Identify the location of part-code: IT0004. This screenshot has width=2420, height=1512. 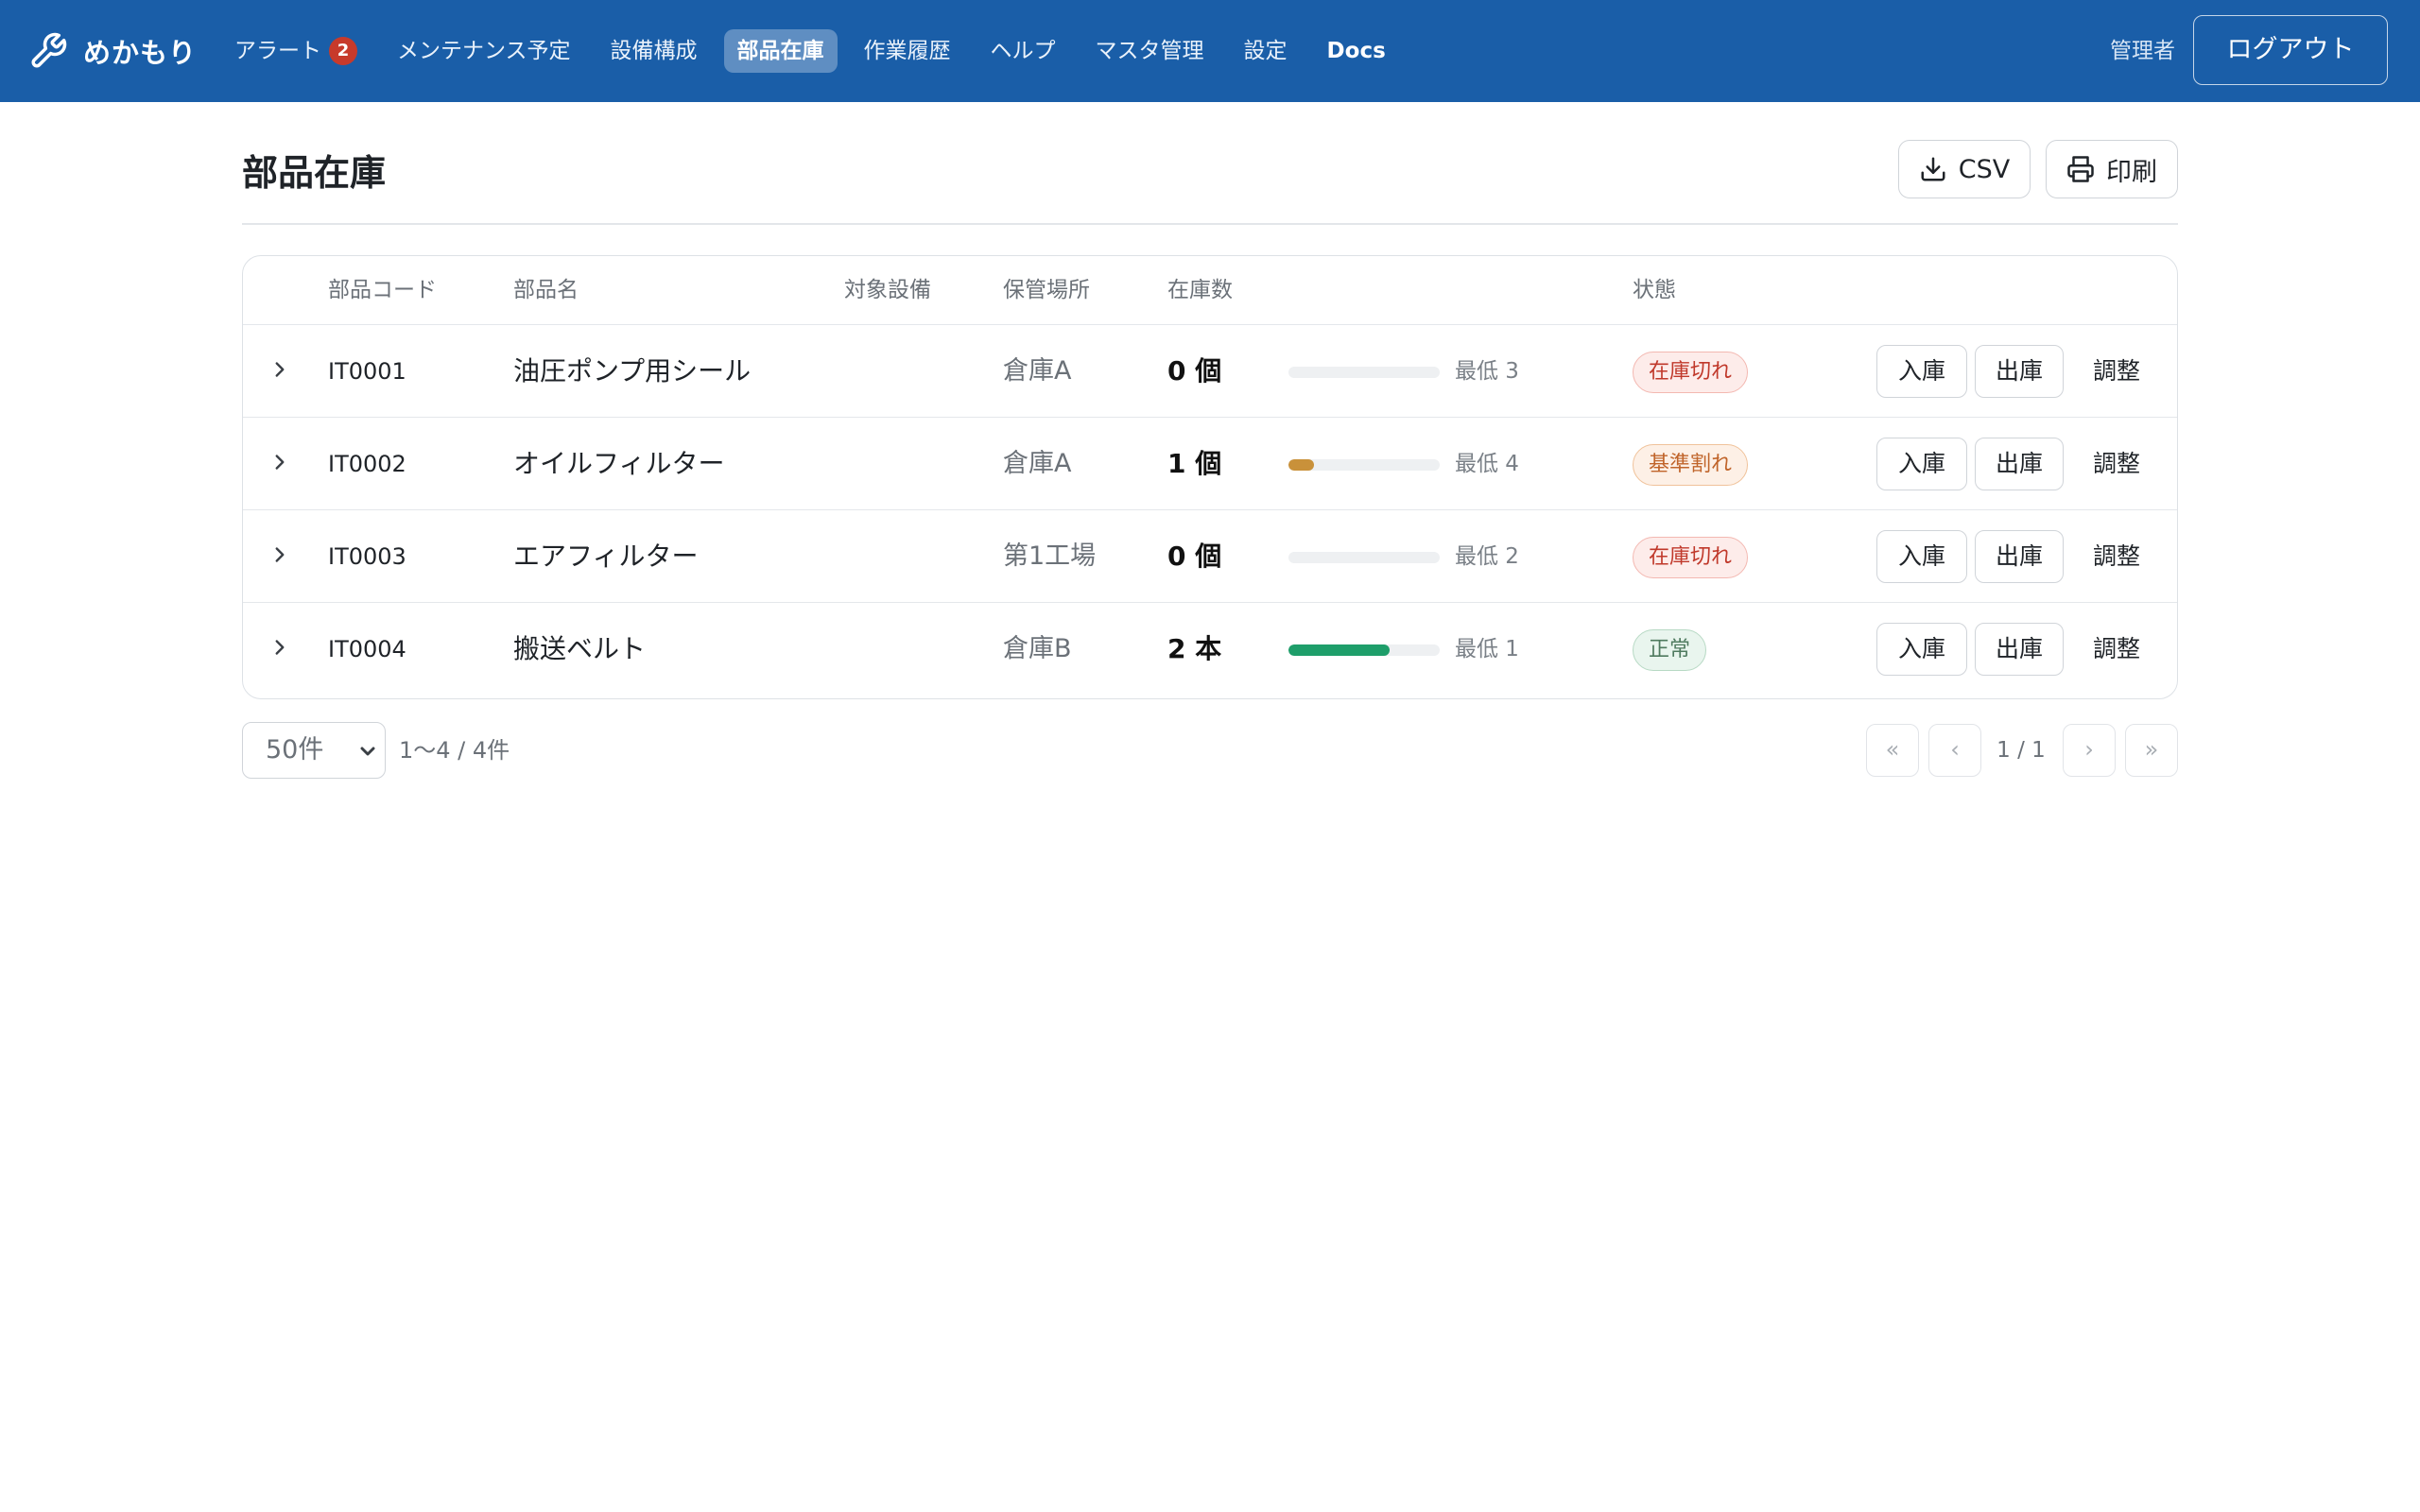
(367, 649).